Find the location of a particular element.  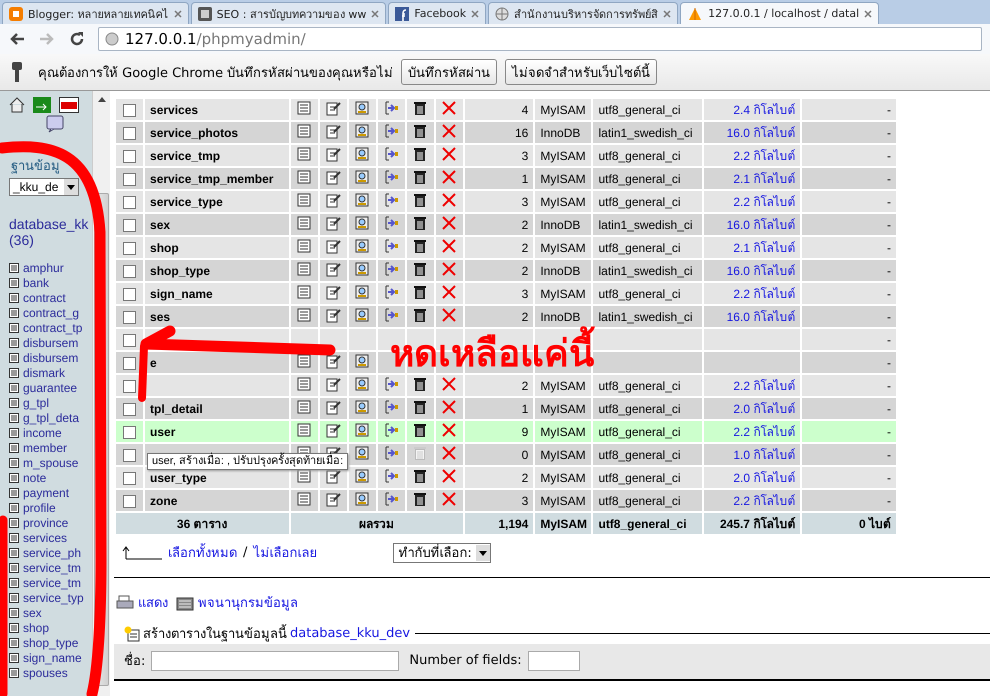

sidebar-table-link: dismark is located at coordinates (37, 372).